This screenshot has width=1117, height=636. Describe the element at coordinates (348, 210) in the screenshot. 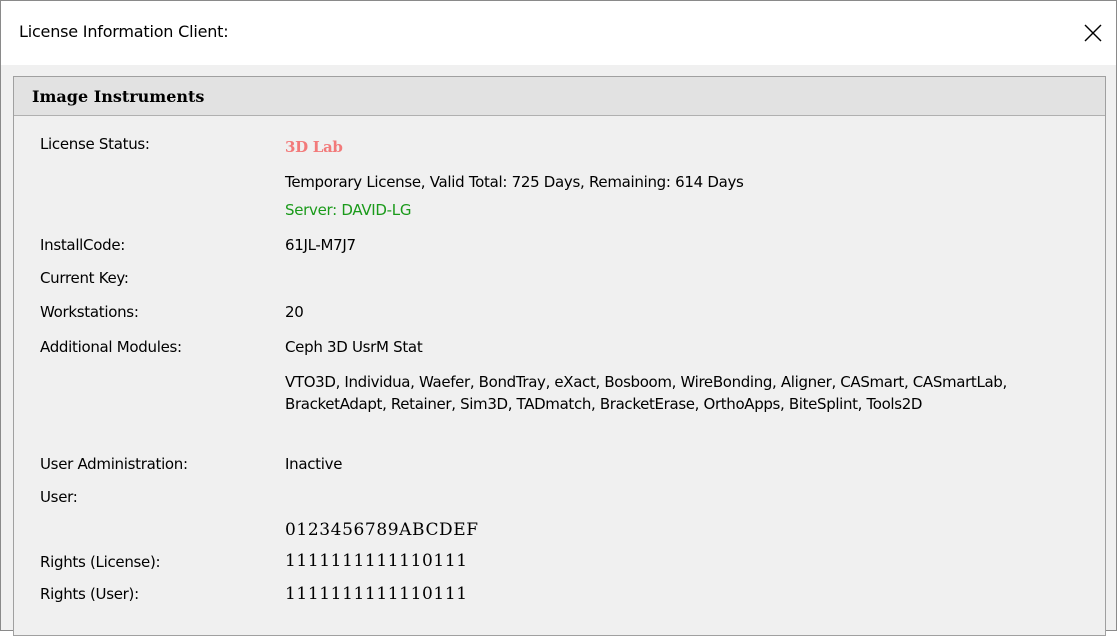

I see `server-name: Server: DAVID-LG` at that location.